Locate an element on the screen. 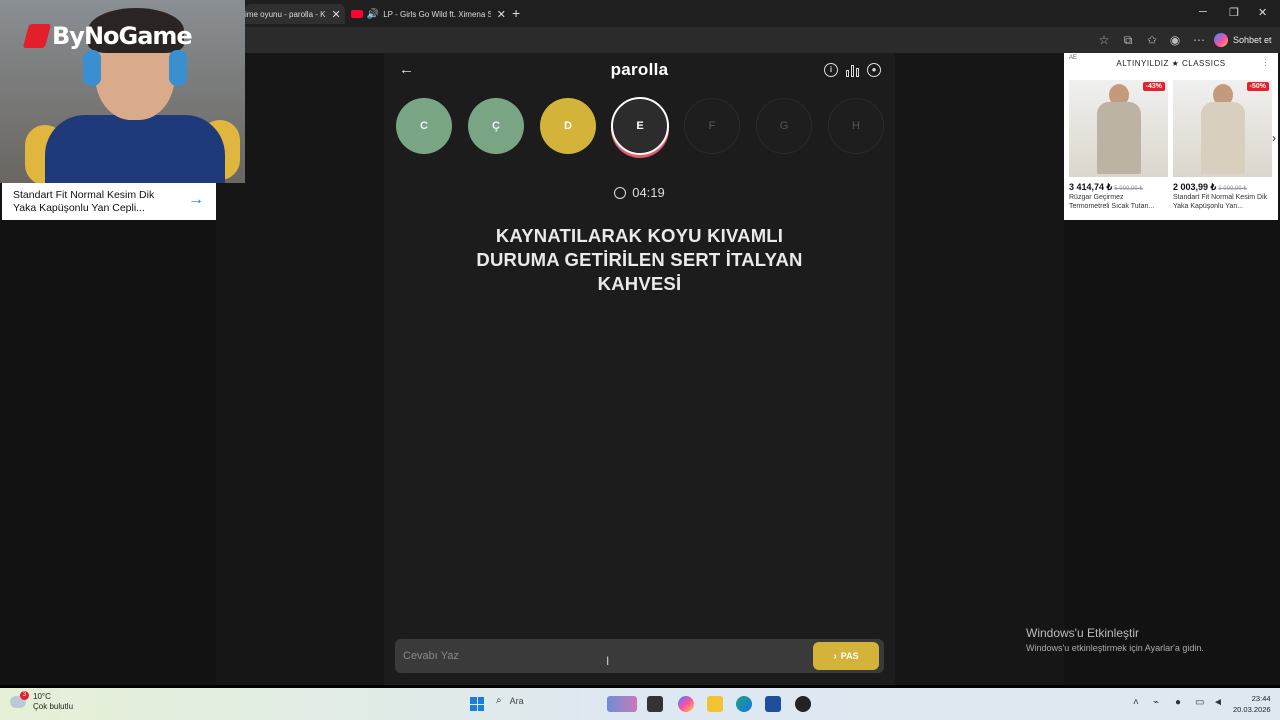  clock-date: 20.03.2026 is located at coordinates (1252, 709).